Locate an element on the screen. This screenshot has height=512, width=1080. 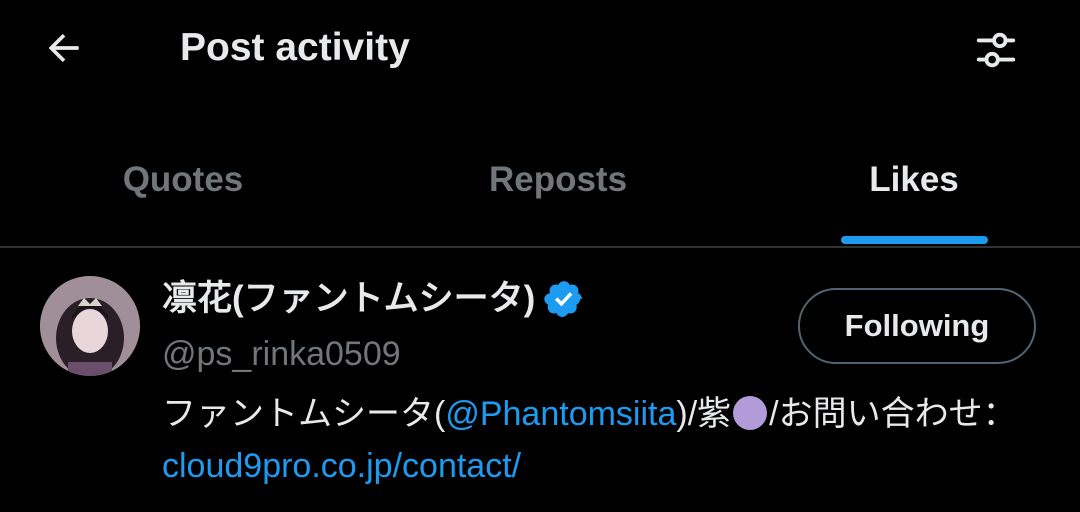
sliders-icon is located at coordinates (996, 50).